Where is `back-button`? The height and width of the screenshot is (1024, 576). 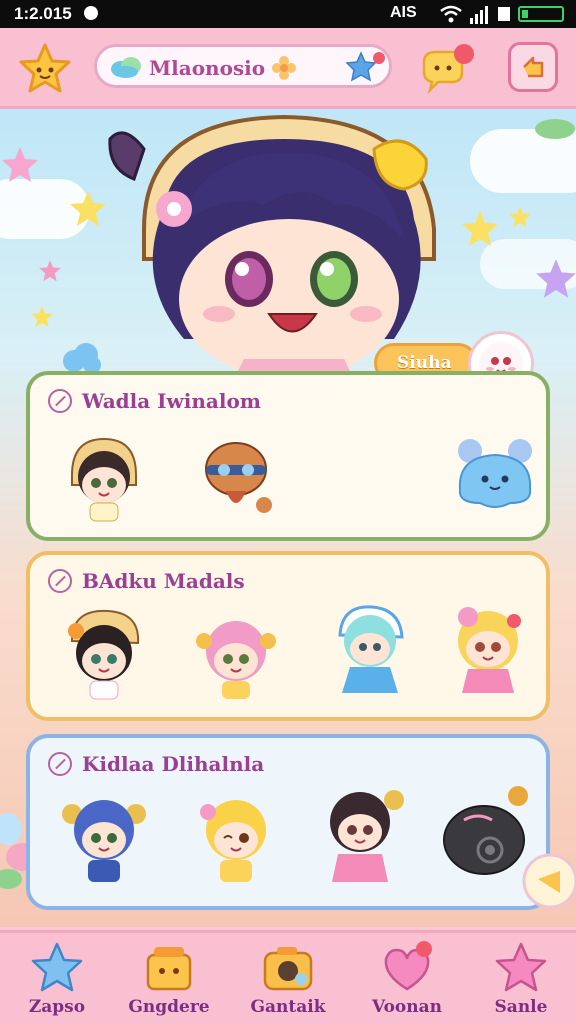 back-button is located at coordinates (533, 67).